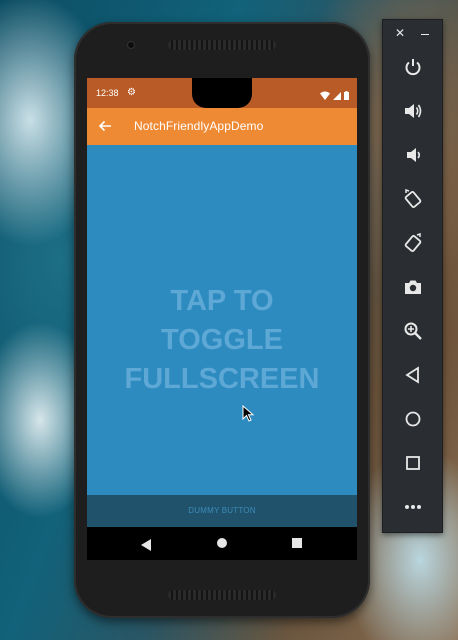 The image size is (458, 640). I want to click on app-title: NotchFriendlyAppDemo, so click(199, 126).